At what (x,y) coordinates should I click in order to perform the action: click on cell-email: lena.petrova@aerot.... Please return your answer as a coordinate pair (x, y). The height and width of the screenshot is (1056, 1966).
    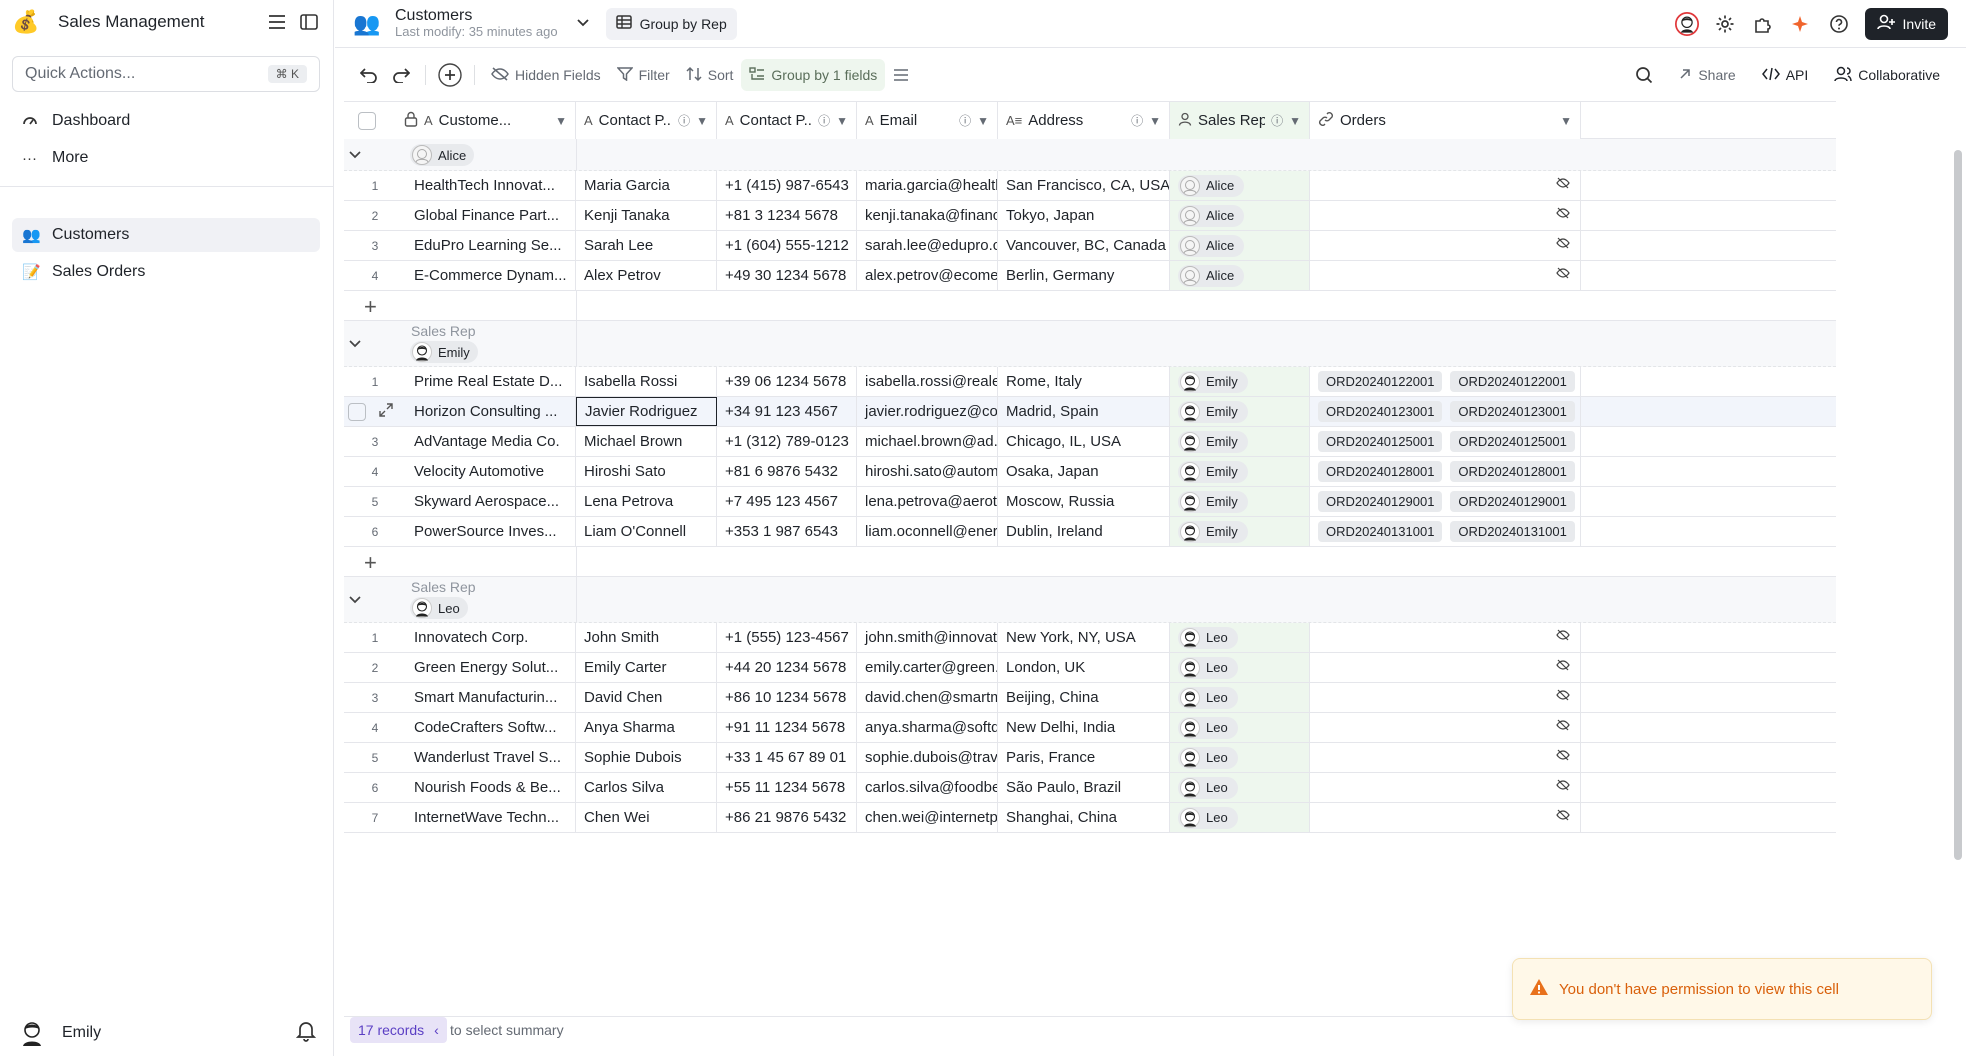
    Looking at the image, I should click on (927, 501).